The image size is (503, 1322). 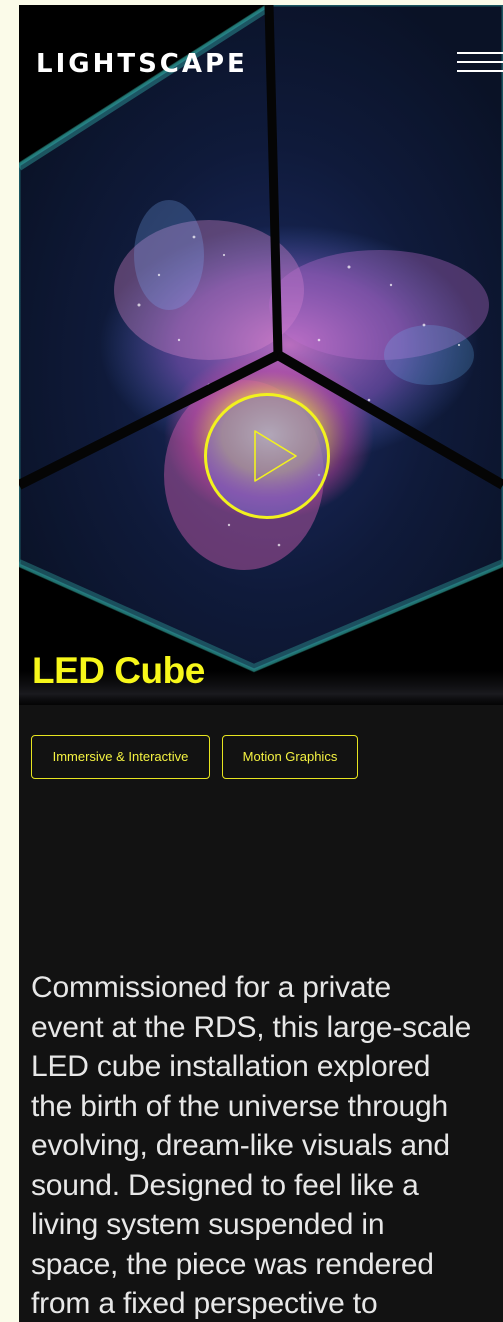 I want to click on site-header: LIGHTSCAPE, so click(x=261, y=65).